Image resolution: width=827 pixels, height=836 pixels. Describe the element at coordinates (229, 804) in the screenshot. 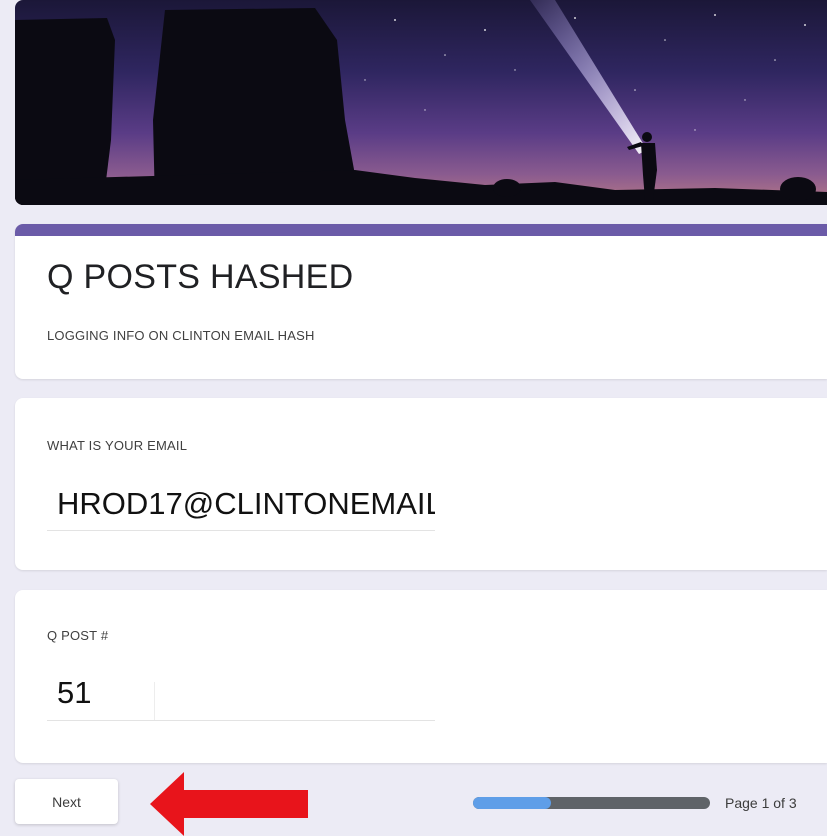

I see `red-left-arrow-icon` at that location.